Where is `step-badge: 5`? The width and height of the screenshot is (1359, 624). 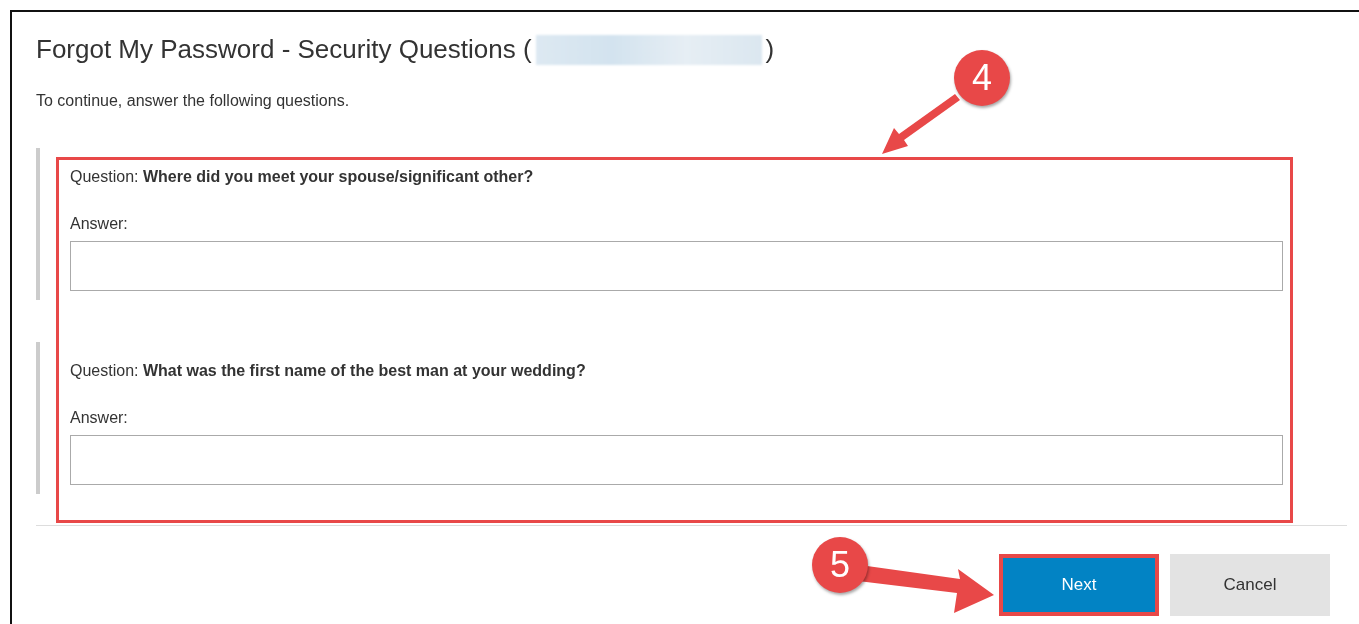 step-badge: 5 is located at coordinates (840, 565).